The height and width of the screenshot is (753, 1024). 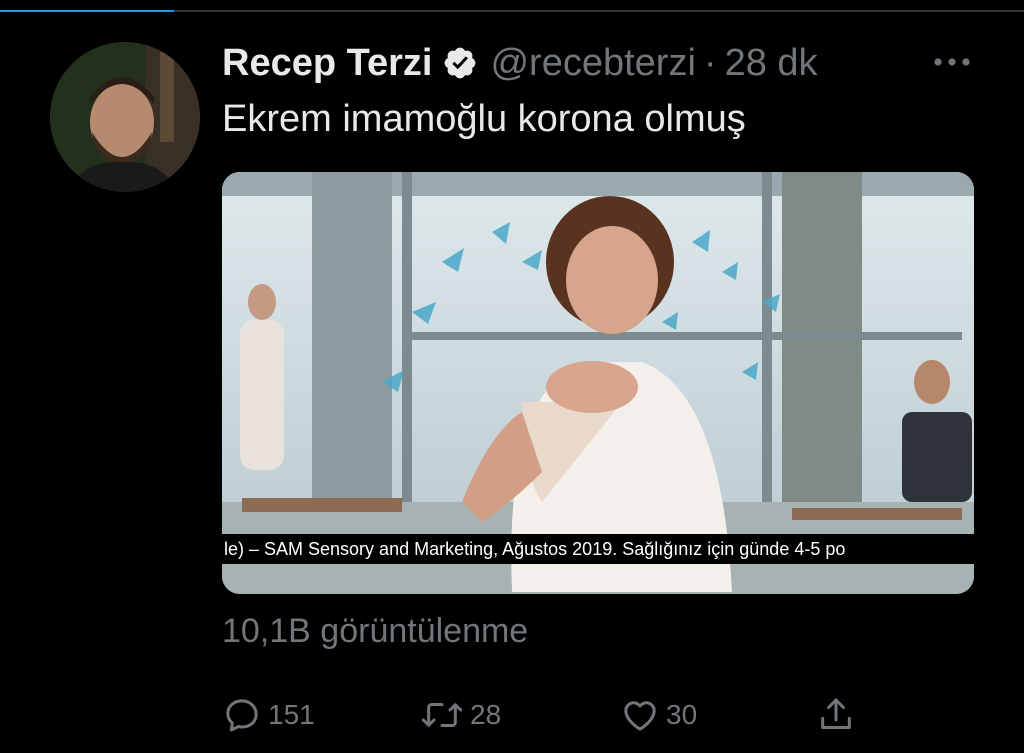 What do you see at coordinates (771, 63) in the screenshot?
I see `tweet-timestamp: 28 dk` at bounding box center [771, 63].